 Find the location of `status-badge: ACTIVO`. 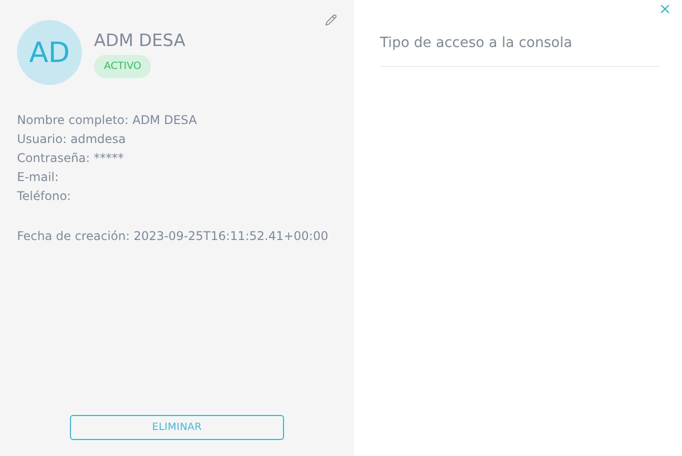

status-badge: ACTIVO is located at coordinates (123, 66).